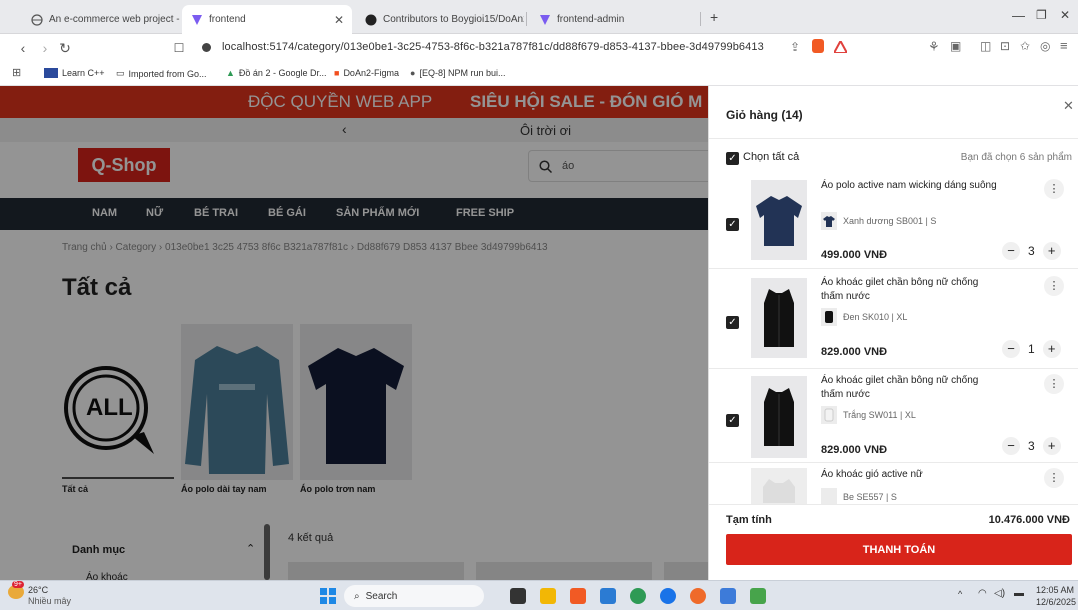 The image size is (1078, 610). What do you see at coordinates (328, 596) in the screenshot?
I see `windows-start-icon` at bounding box center [328, 596].